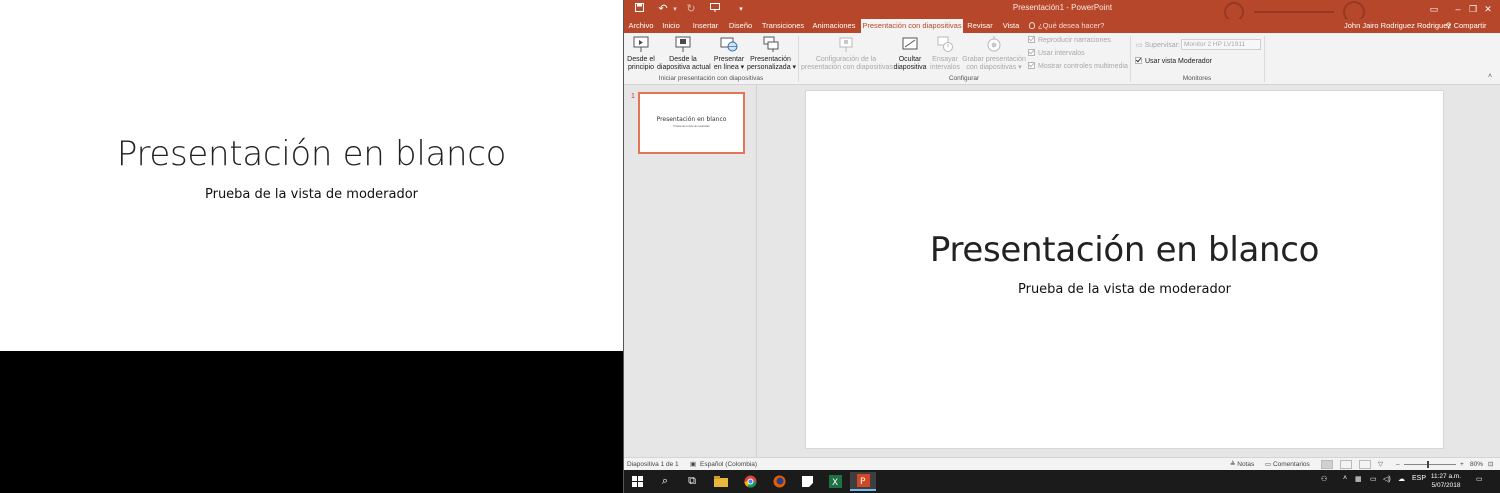 The width and height of the screenshot is (1500, 493). Describe the element at coordinates (783, 26) in the screenshot. I see `tab-transiciones: Transiciones` at that location.